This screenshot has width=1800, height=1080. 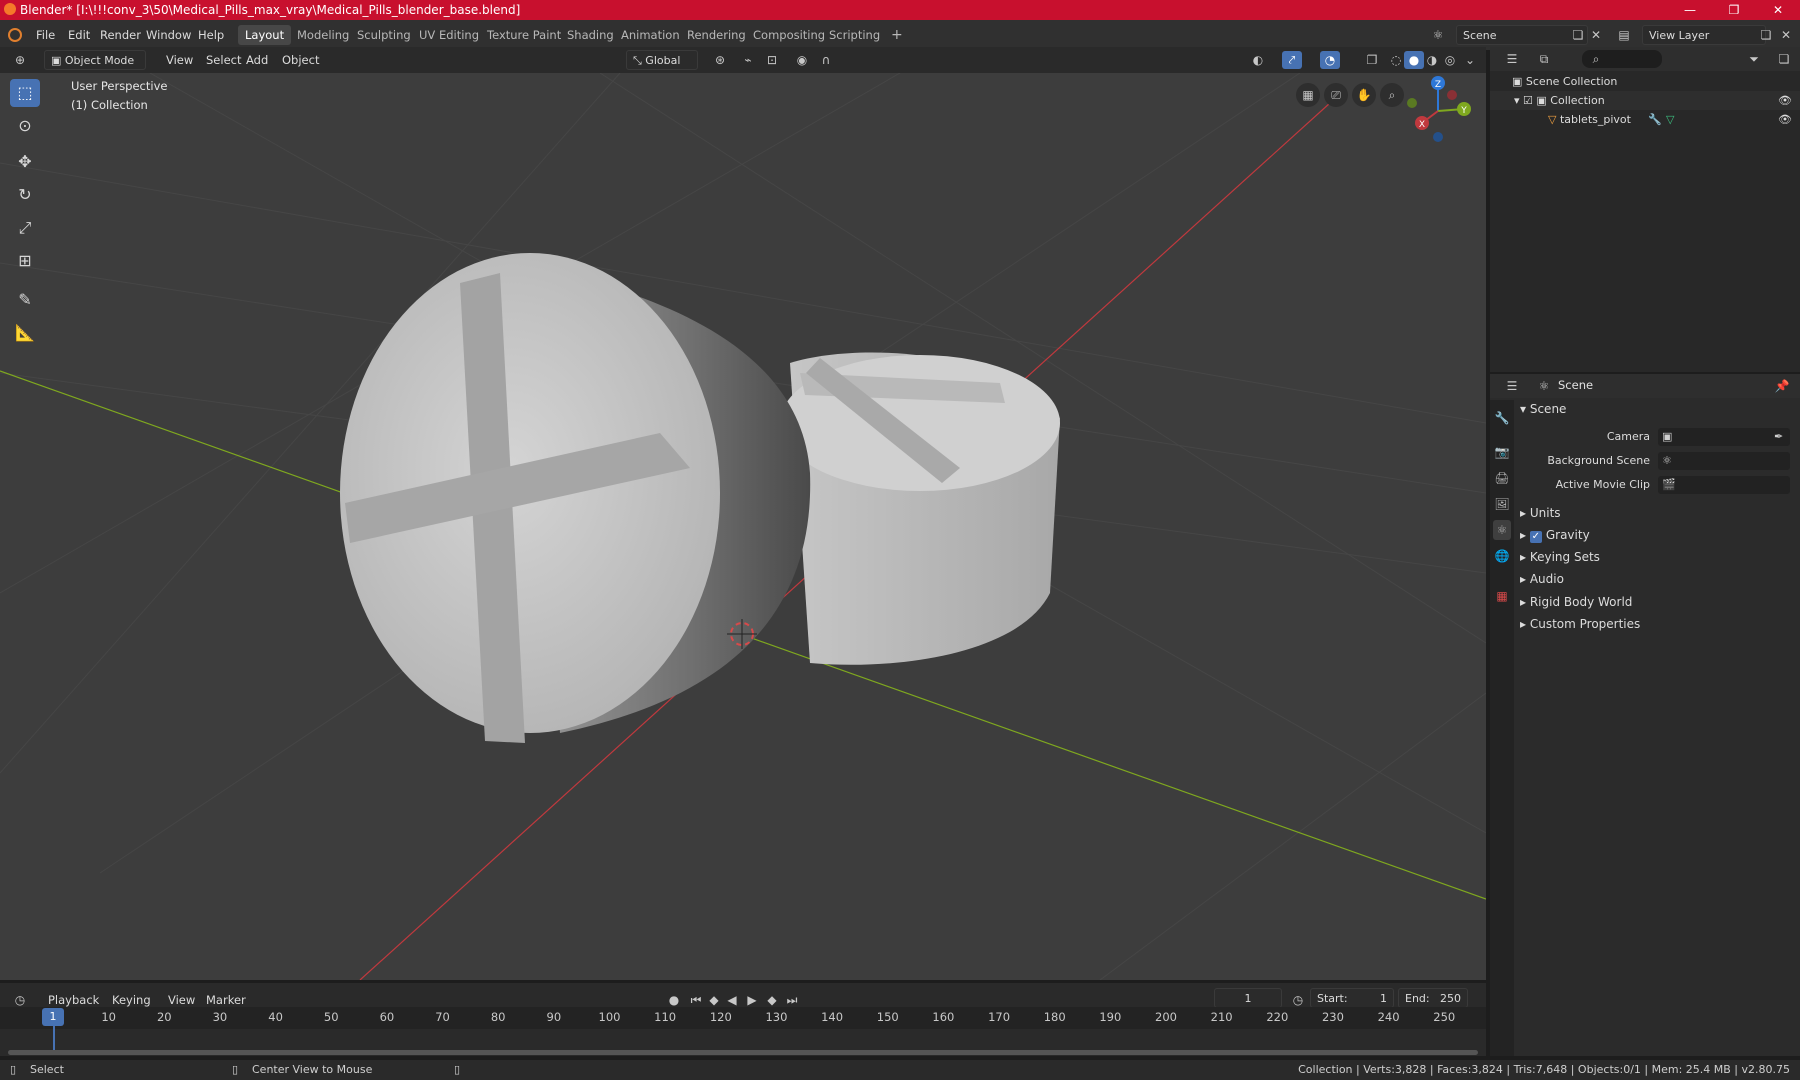 What do you see at coordinates (1450, 60) in the screenshot?
I see `rendered-shading-icon: ◎` at bounding box center [1450, 60].